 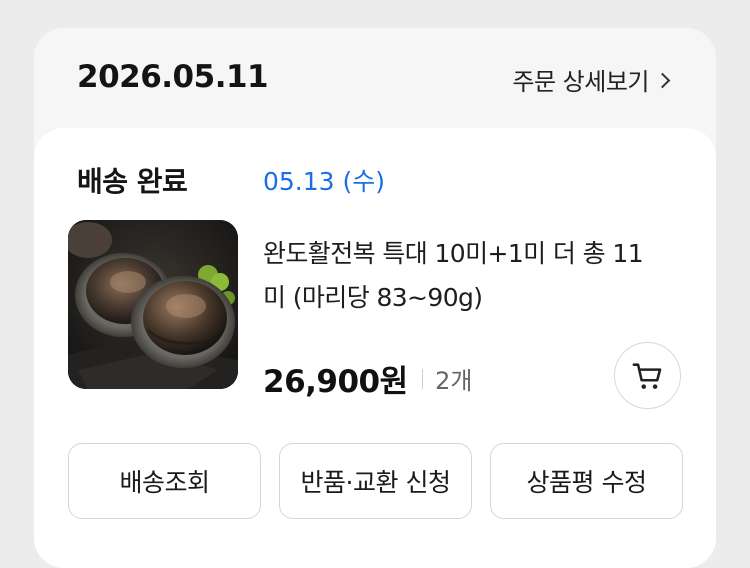 What do you see at coordinates (132, 181) in the screenshot?
I see `shipping-status: 배송 완료` at bounding box center [132, 181].